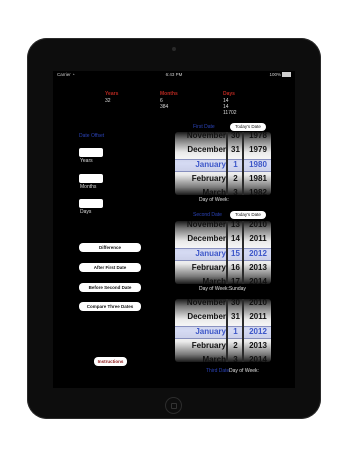  Describe the element at coordinates (223, 304) in the screenshot. I see `picker-row: November 30 2010` at that location.